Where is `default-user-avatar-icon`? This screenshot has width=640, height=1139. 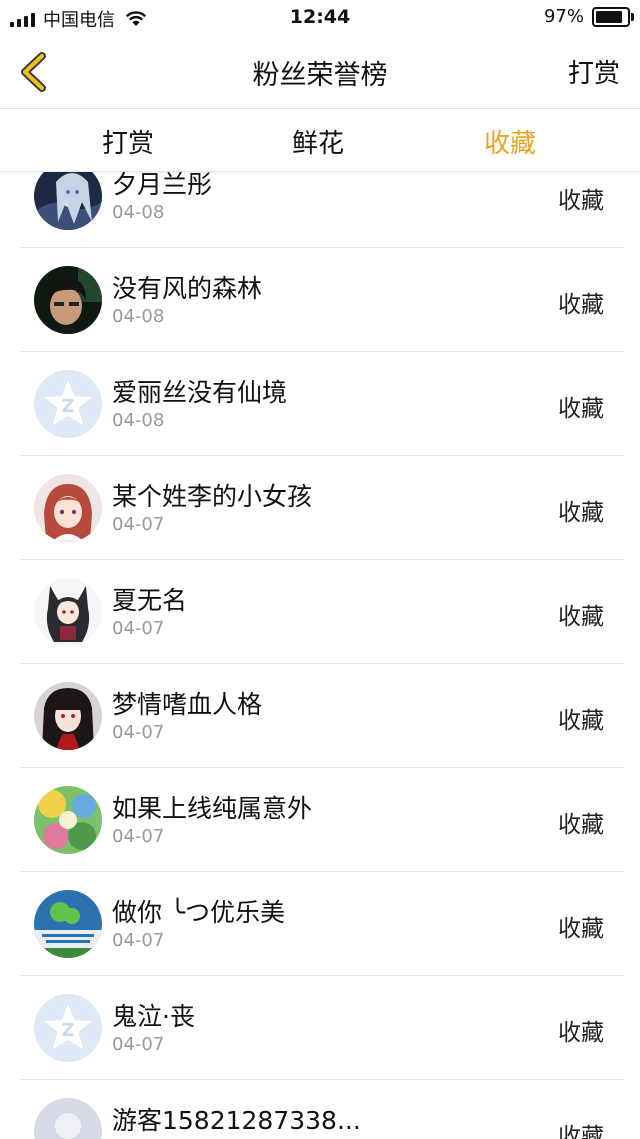 default-user-avatar-icon is located at coordinates (68, 1118).